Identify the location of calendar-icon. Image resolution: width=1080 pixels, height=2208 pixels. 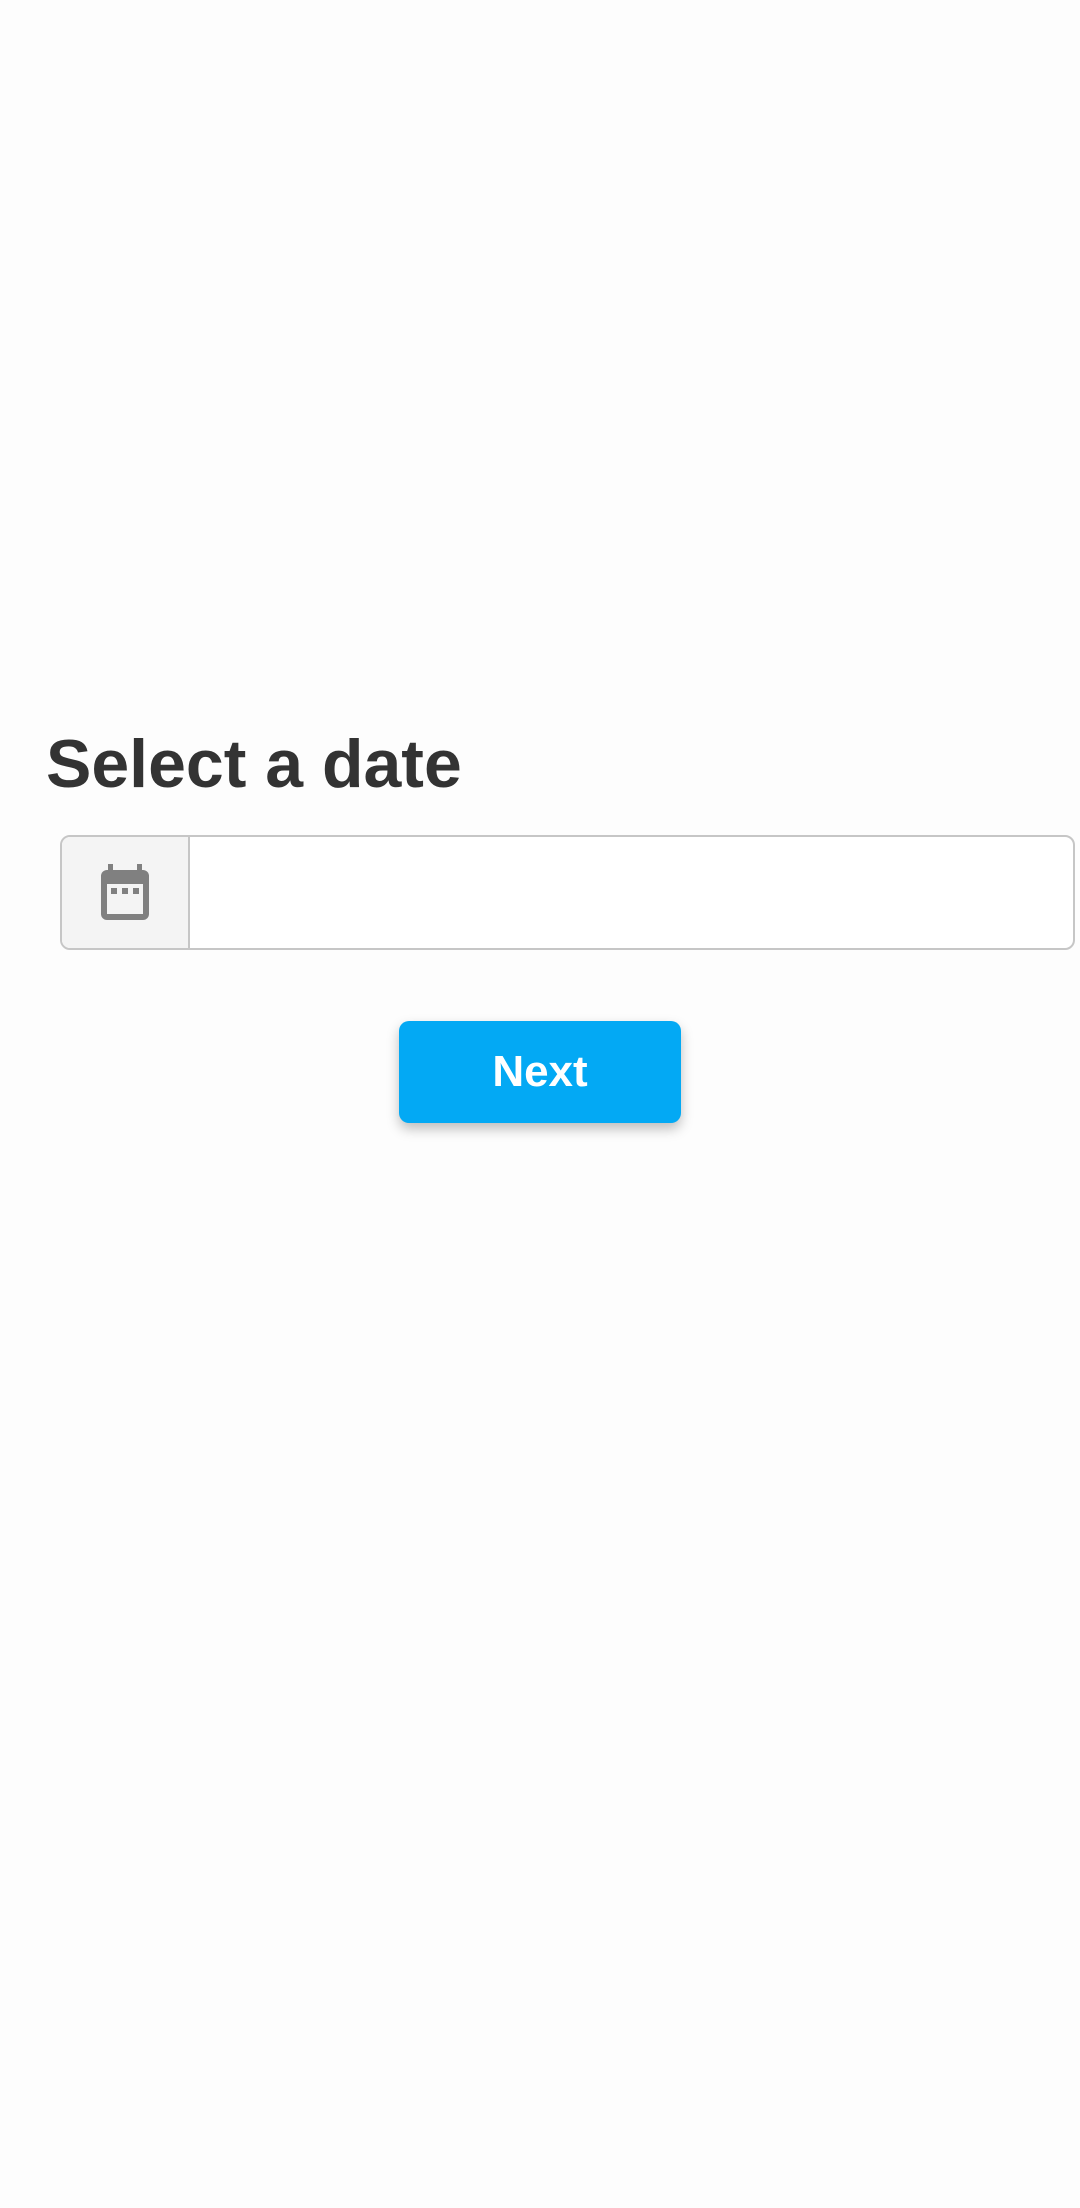
(125, 891).